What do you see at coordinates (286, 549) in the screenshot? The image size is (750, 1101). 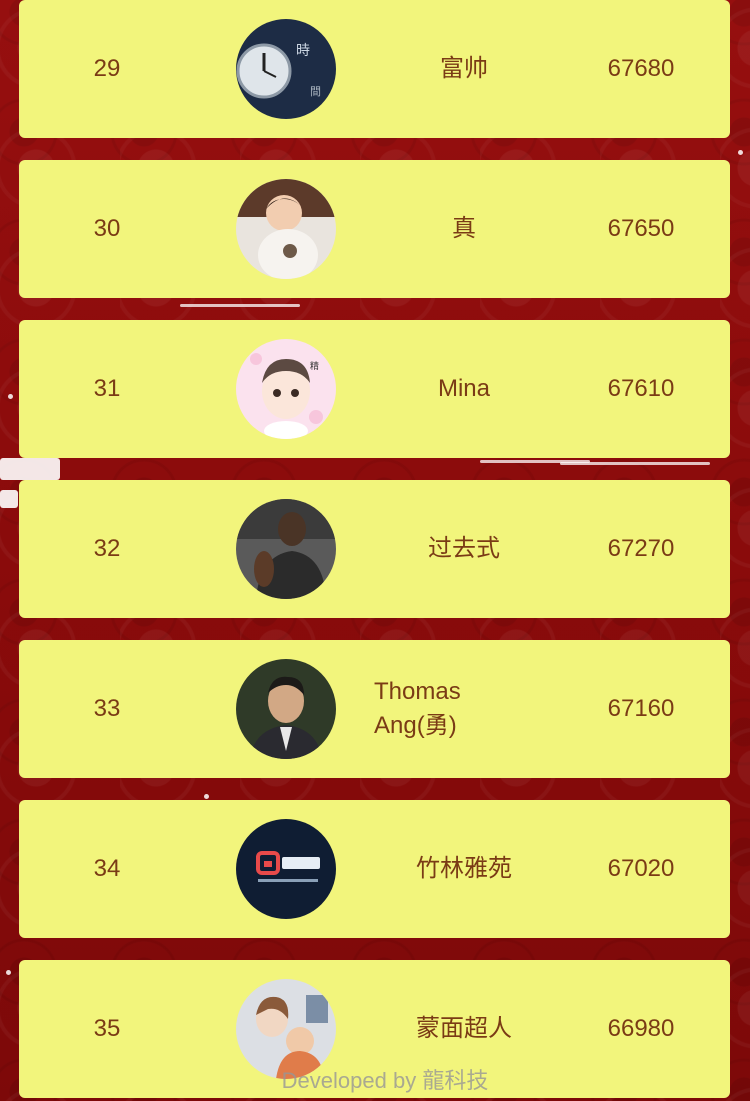 I see `athlete-avatar-icon` at bounding box center [286, 549].